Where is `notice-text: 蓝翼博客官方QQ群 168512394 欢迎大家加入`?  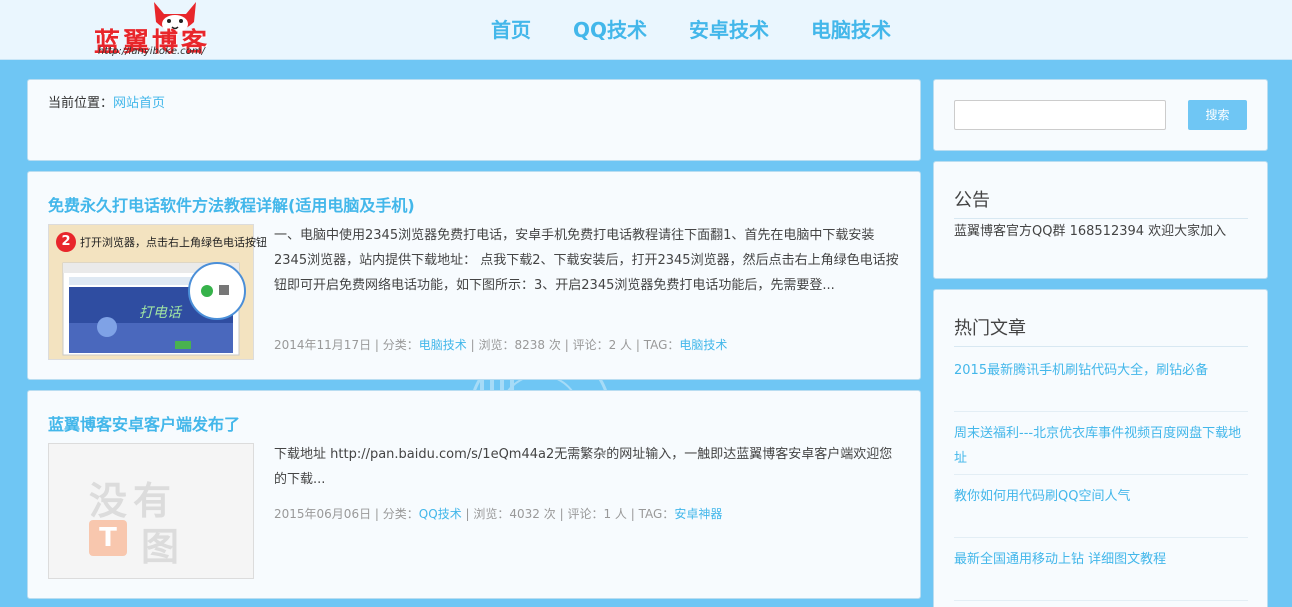
notice-text: 蓝翼博客官方QQ群 168512394 欢迎大家加入 is located at coordinates (1090, 231).